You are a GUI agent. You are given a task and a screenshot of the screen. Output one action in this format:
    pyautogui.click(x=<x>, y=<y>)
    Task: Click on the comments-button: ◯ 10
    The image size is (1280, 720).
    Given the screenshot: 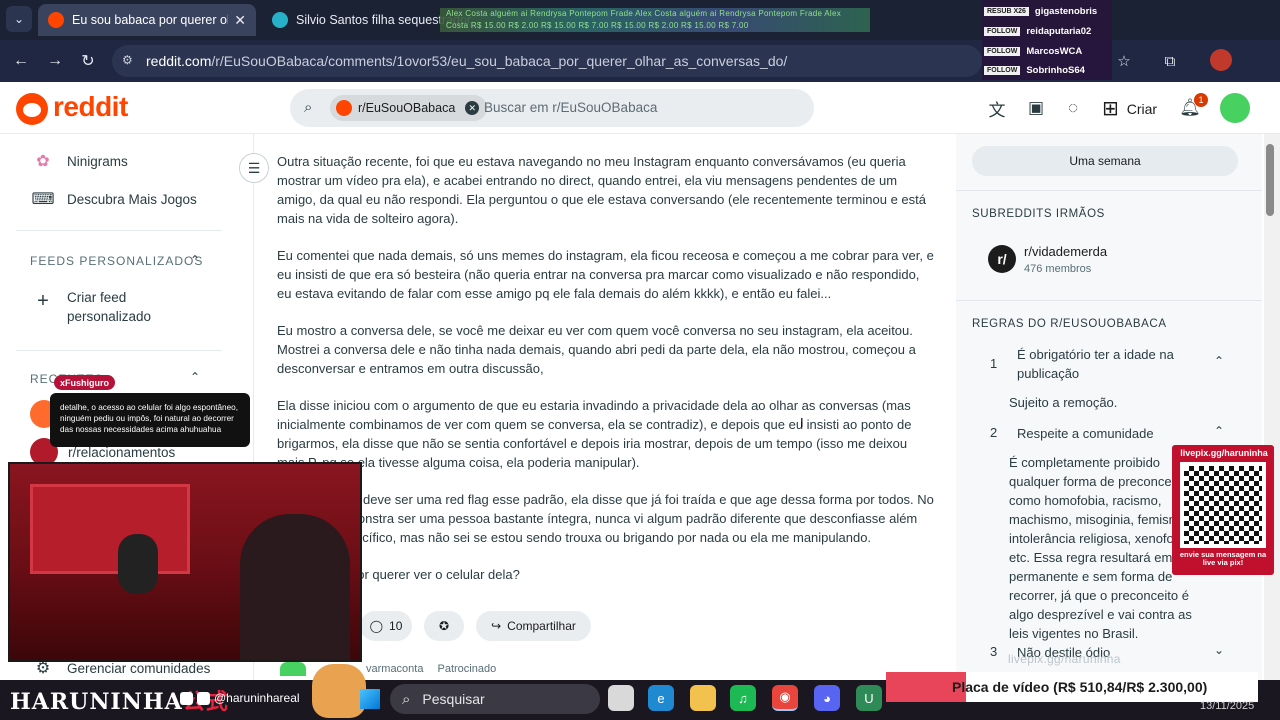 What is the action you would take?
    pyautogui.click(x=386, y=626)
    